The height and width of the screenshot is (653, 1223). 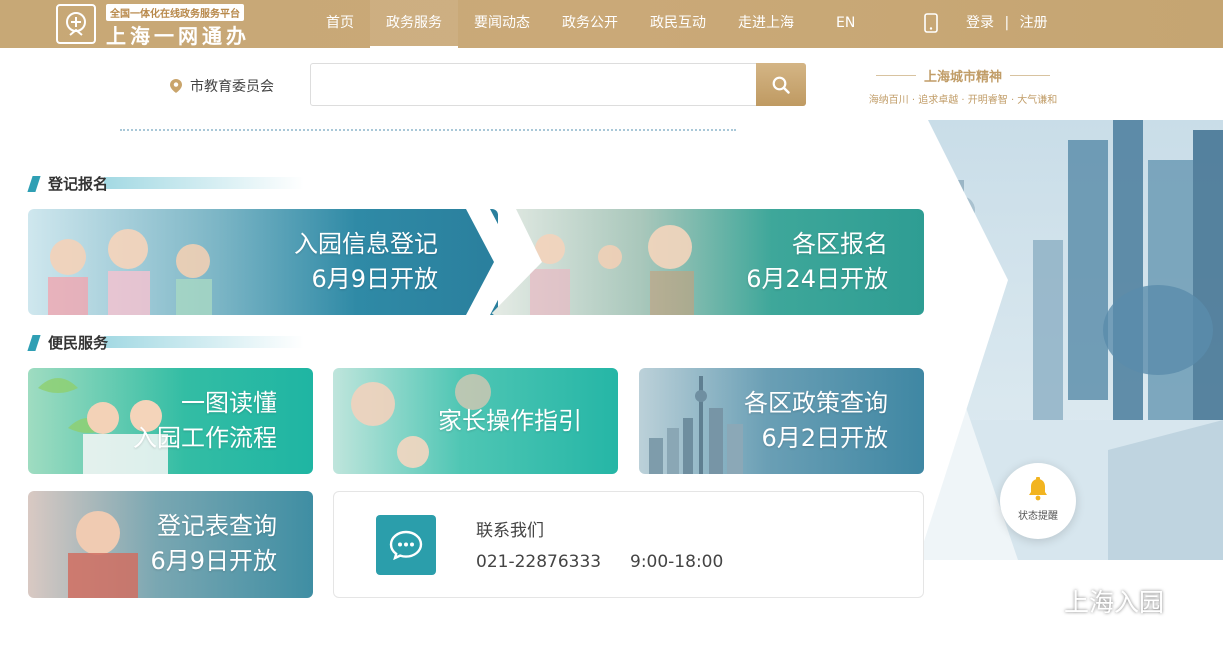 I want to click on search-box, so click(x=558, y=84).